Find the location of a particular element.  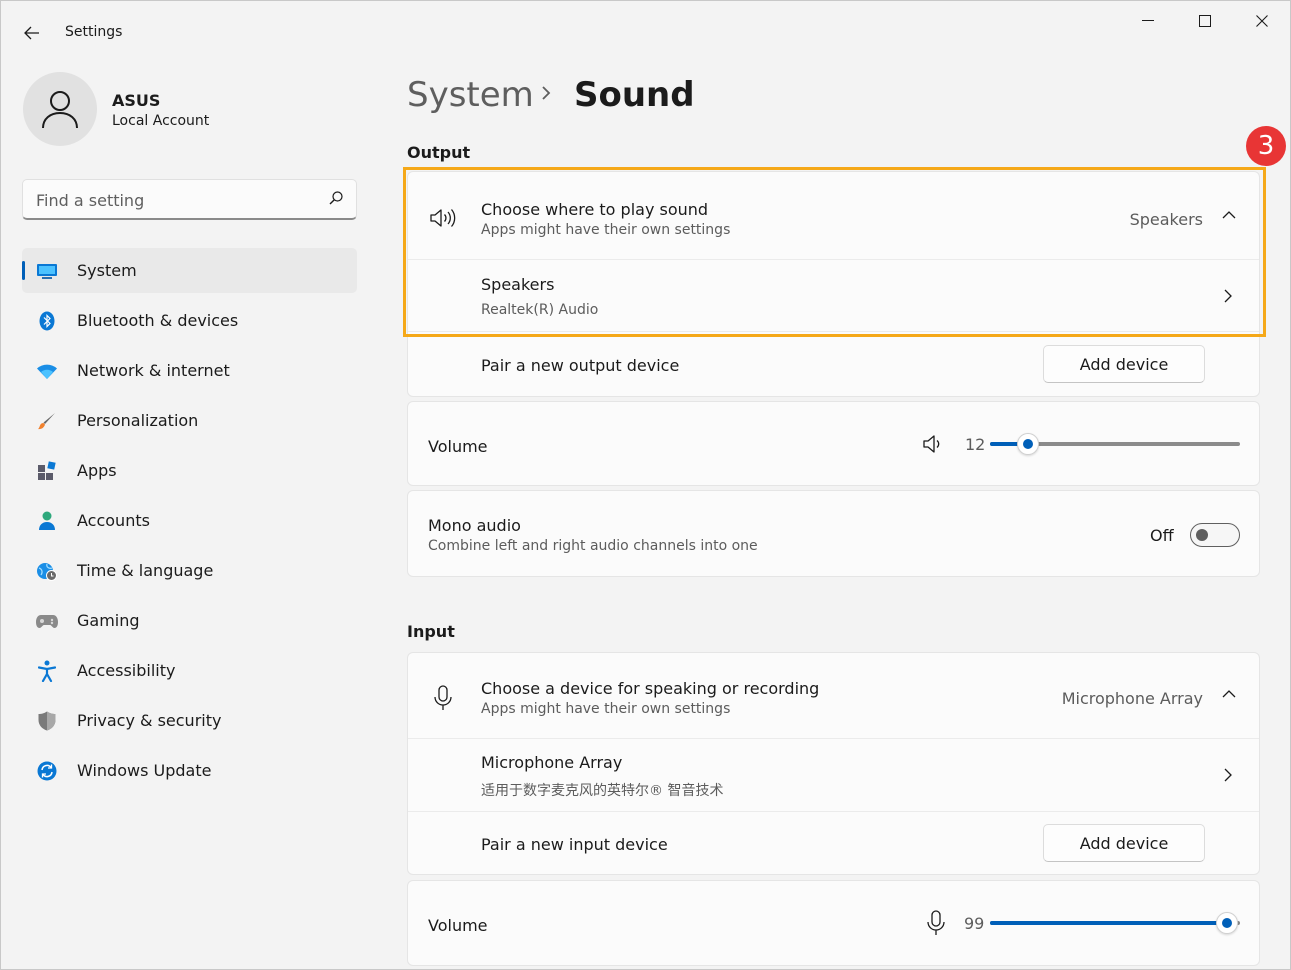

minimize-icon is located at coordinates (1148, 20).